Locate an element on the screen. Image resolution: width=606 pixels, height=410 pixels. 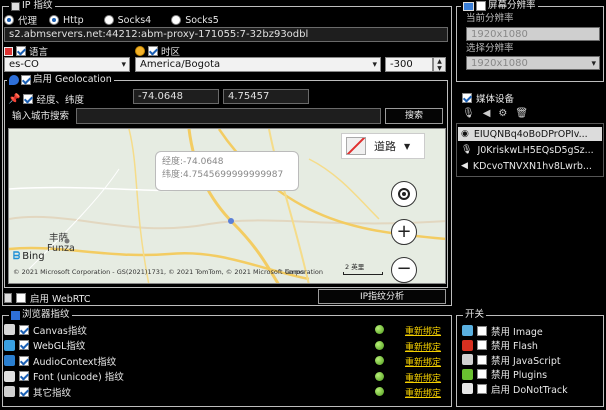
media-devices-header: 媒体设备 is located at coordinates (488, 98).